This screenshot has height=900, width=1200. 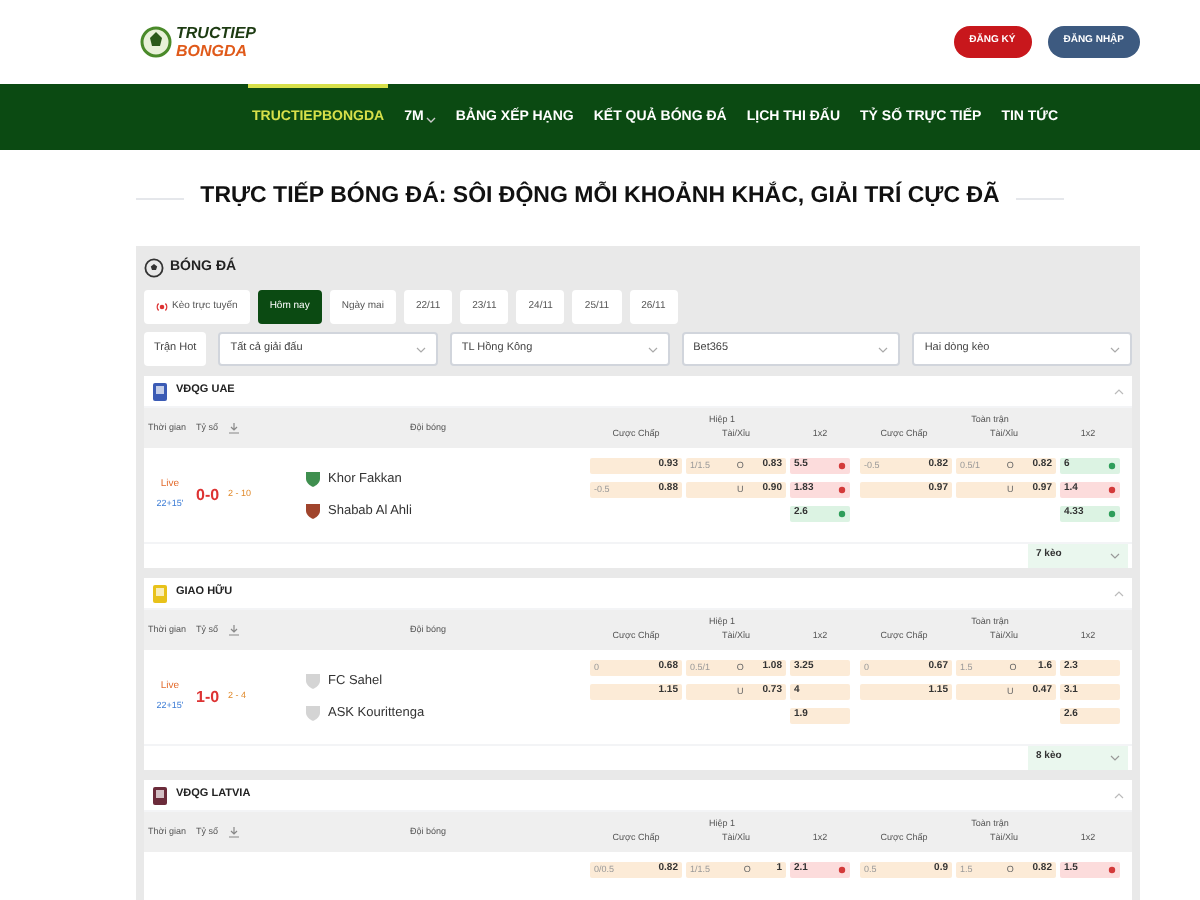 I want to click on logo-text: BONGDA, so click(x=213, y=51).